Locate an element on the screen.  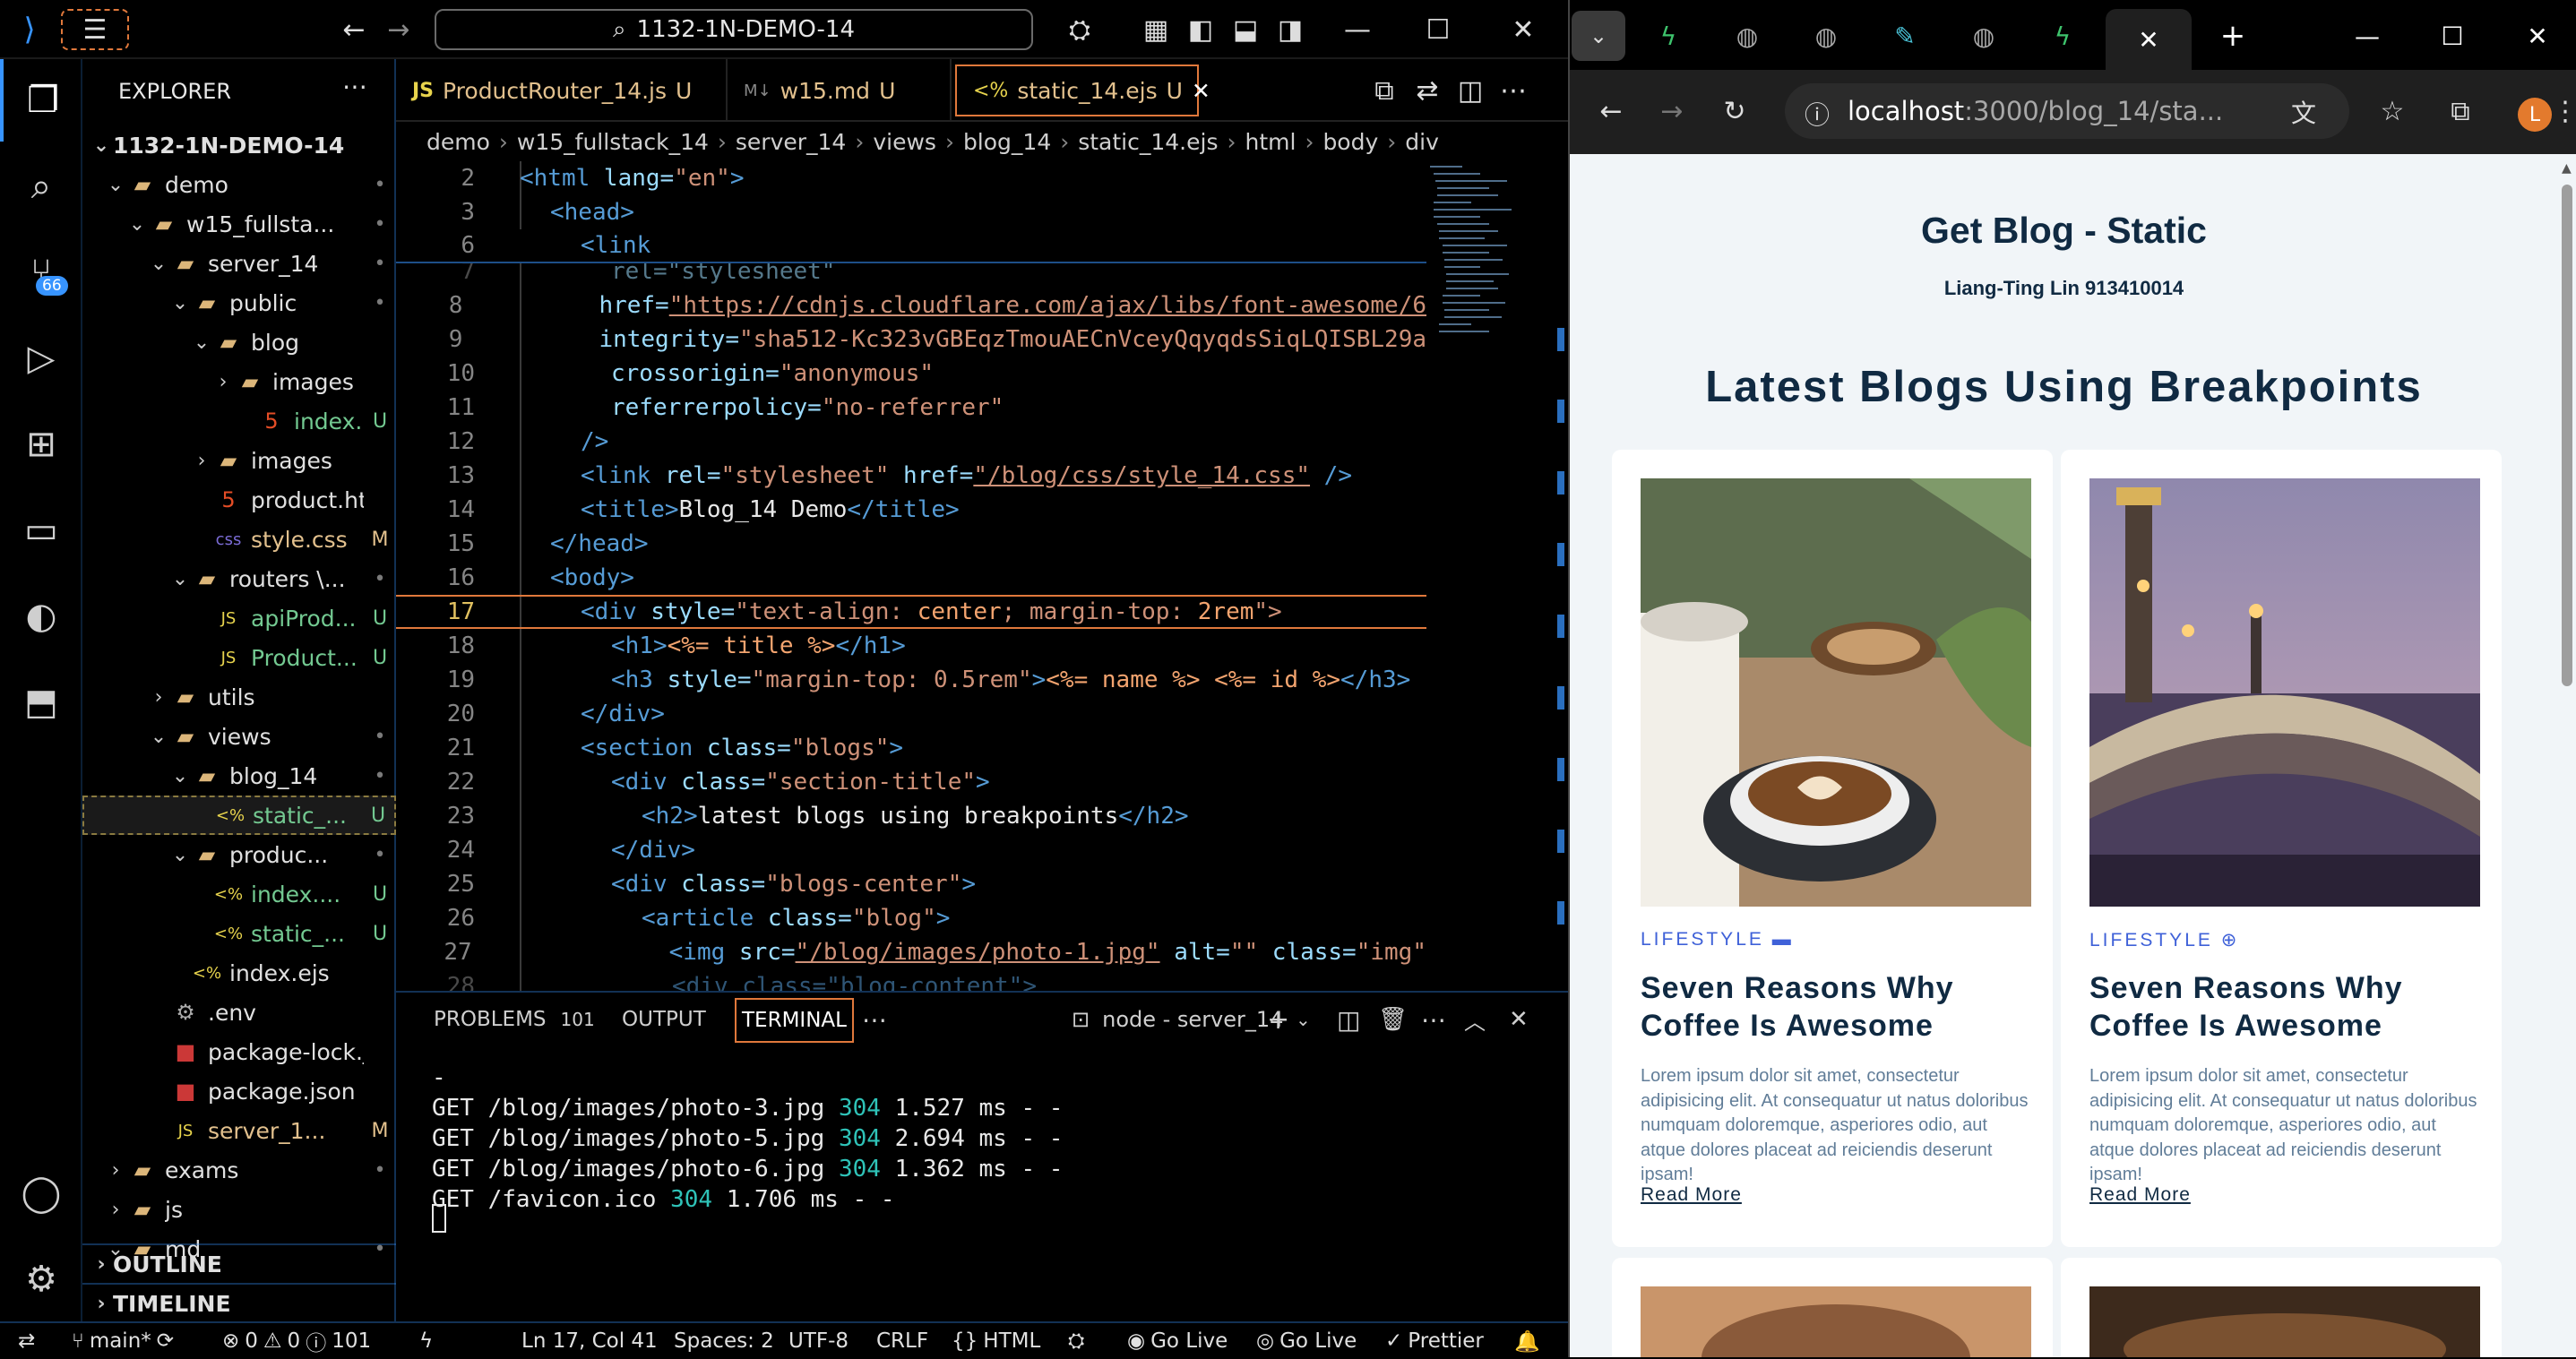
tree-item: <% index.... U is located at coordinates (239, 894).